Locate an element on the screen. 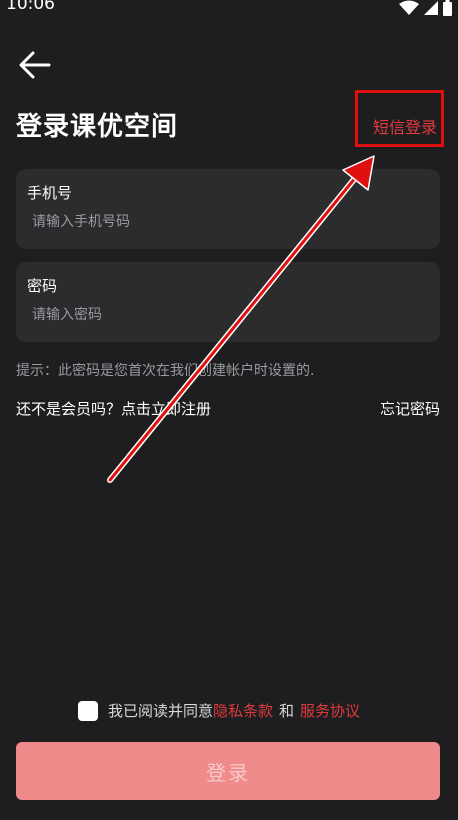 The width and height of the screenshot is (458, 820). forgot-password-link: 忘记密码 is located at coordinates (410, 408).